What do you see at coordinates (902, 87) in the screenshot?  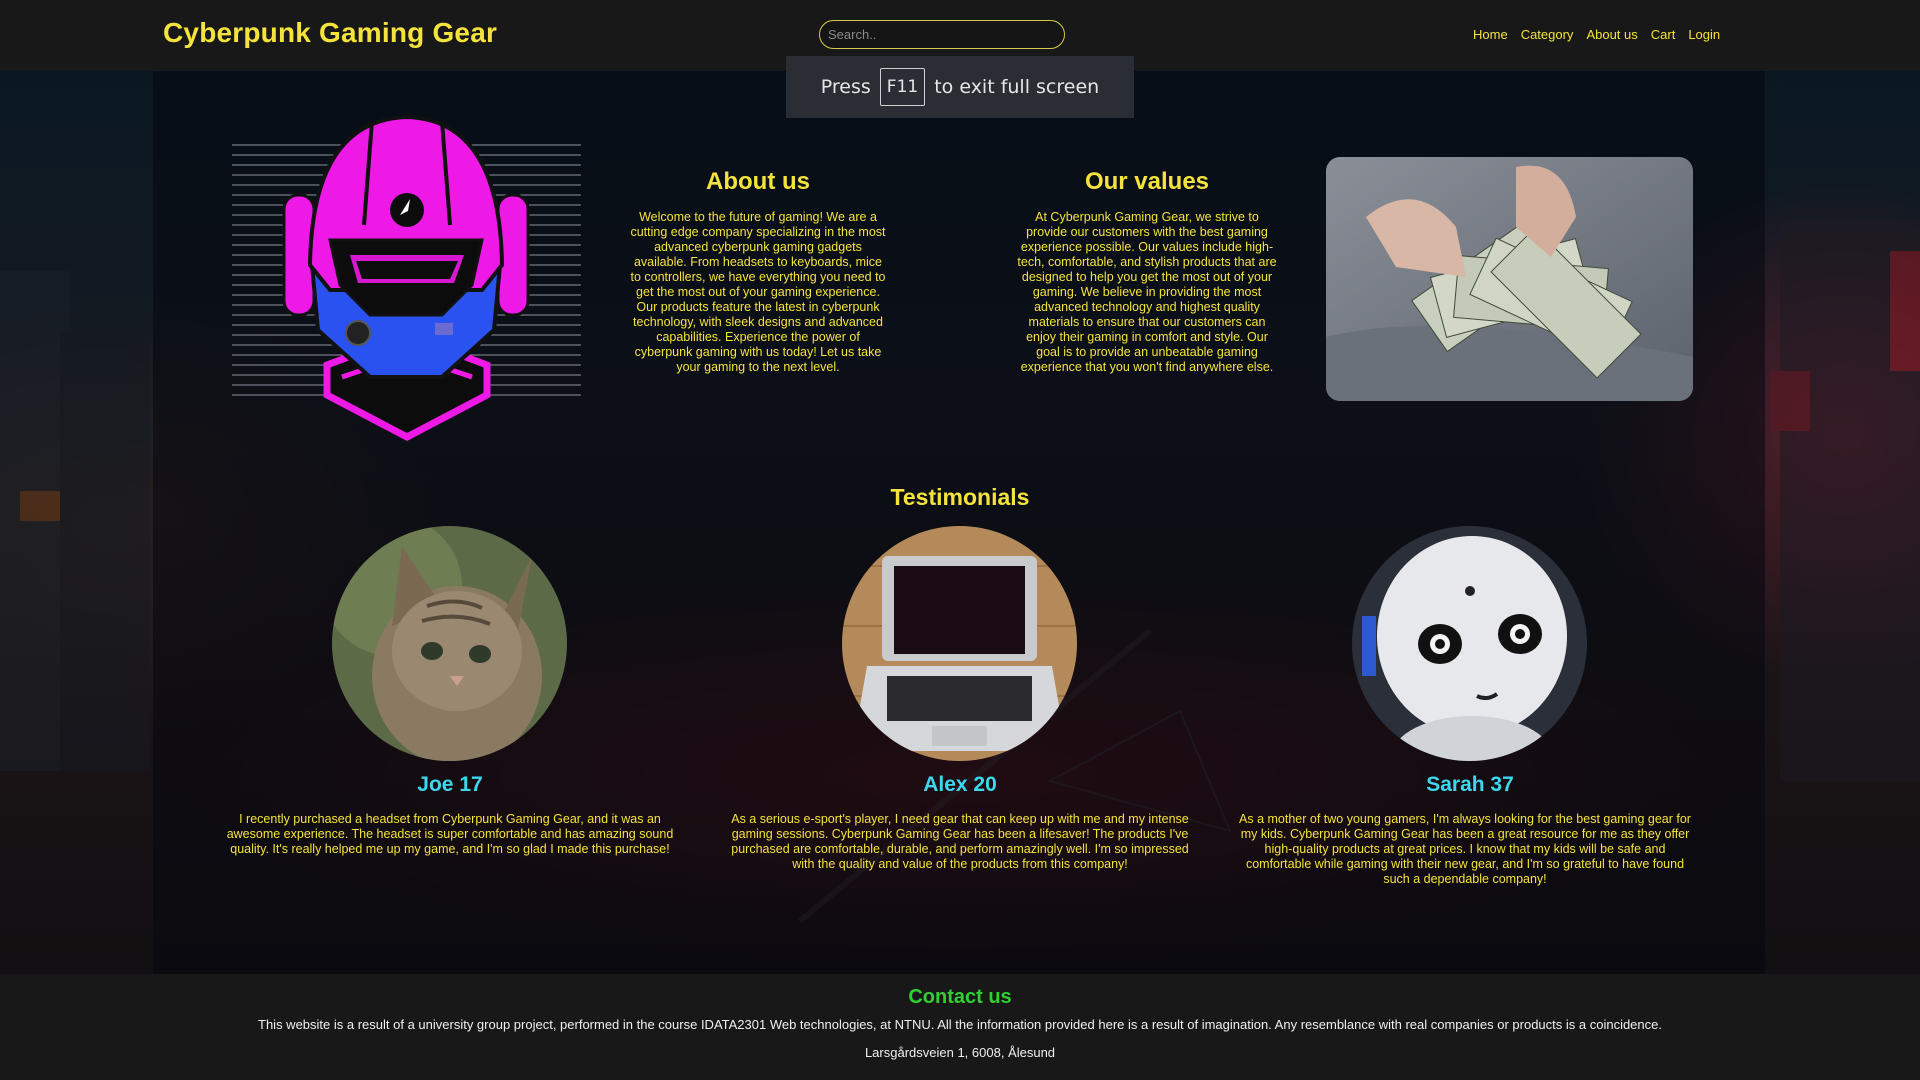 I see `f11-key: F11` at bounding box center [902, 87].